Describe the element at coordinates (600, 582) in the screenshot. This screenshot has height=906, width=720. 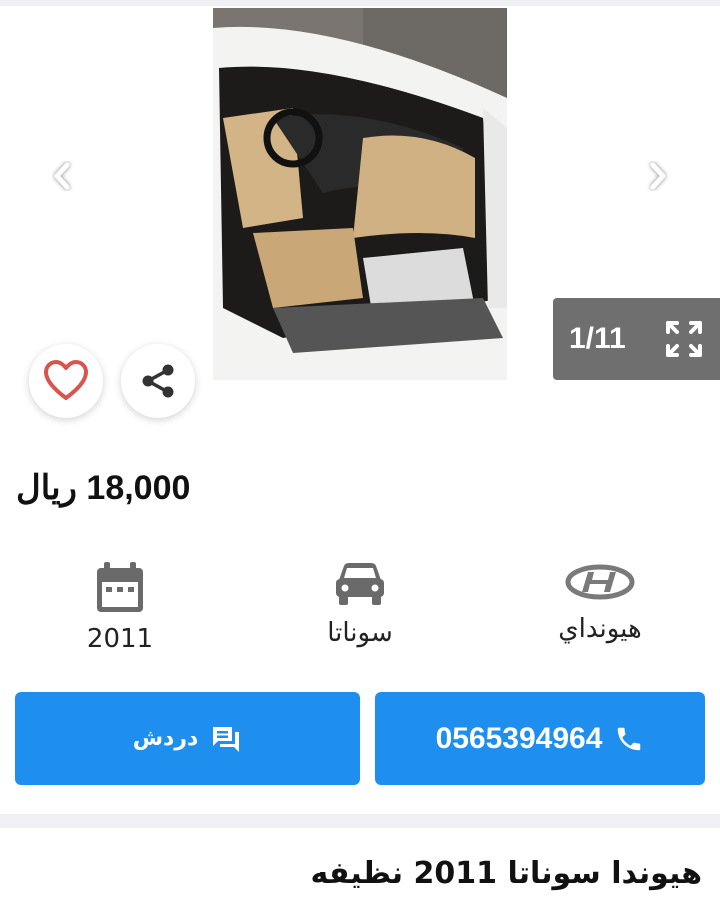
I see `hyundai-logo-icon` at that location.